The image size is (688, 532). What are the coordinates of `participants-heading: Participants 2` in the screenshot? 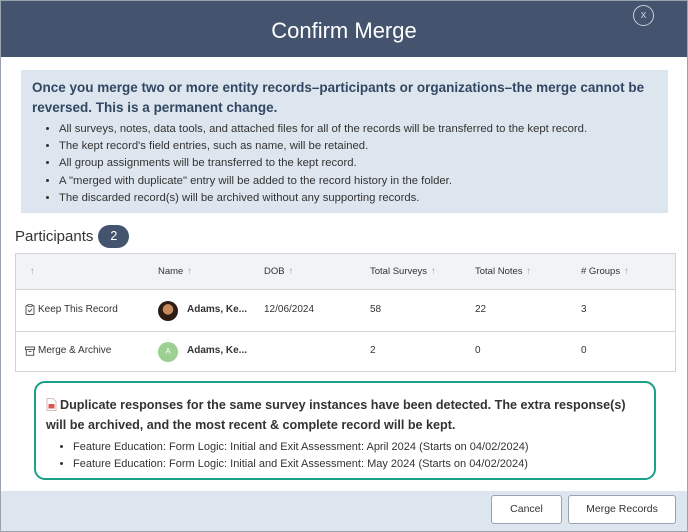 It's located at (72, 236).